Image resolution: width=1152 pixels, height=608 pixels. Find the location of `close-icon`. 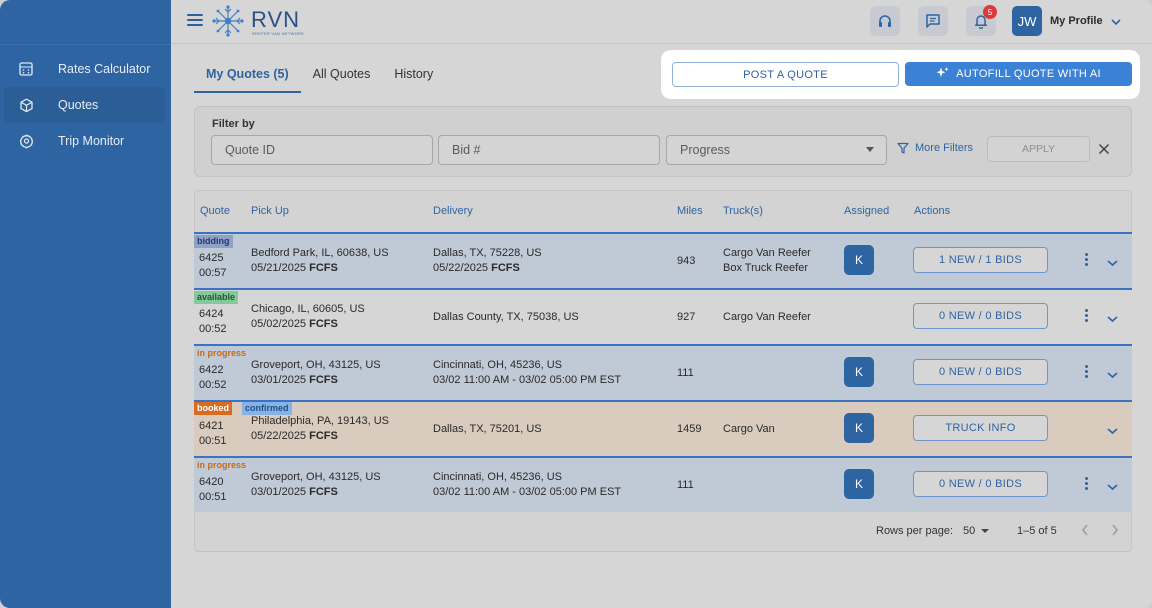

close-icon is located at coordinates (1104, 150).